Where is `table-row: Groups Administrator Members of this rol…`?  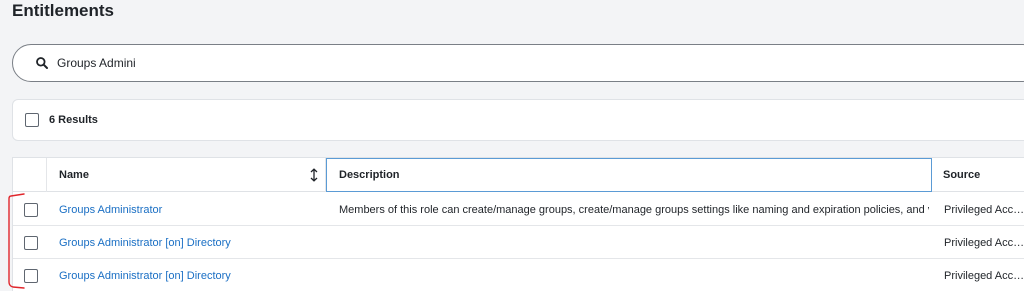
table-row: Groups Administrator Members of this rol… is located at coordinates (518, 209).